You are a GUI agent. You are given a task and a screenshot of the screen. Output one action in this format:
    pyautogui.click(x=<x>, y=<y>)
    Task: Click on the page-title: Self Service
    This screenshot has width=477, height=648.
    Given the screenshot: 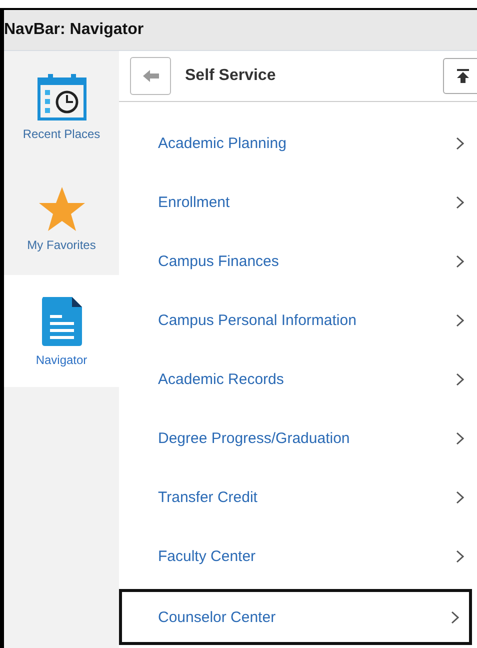 What is the action you would take?
    pyautogui.click(x=231, y=76)
    